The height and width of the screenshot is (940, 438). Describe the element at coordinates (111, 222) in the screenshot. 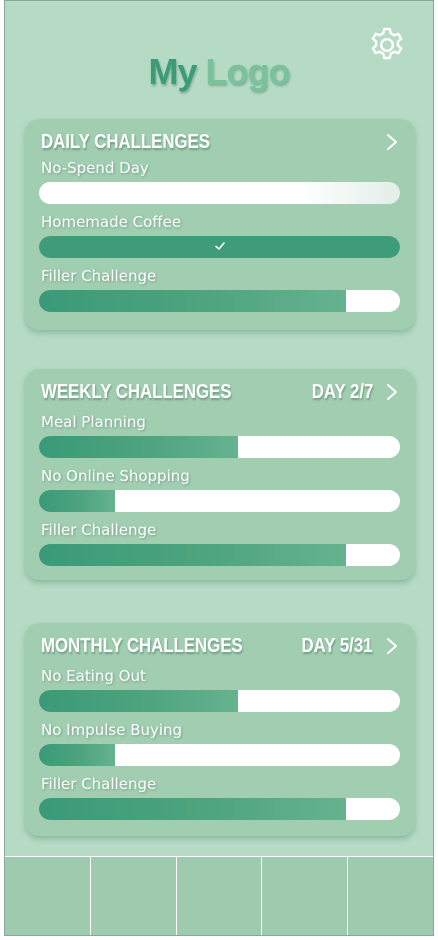

I see `challenge-label: Homemade Coffee` at that location.